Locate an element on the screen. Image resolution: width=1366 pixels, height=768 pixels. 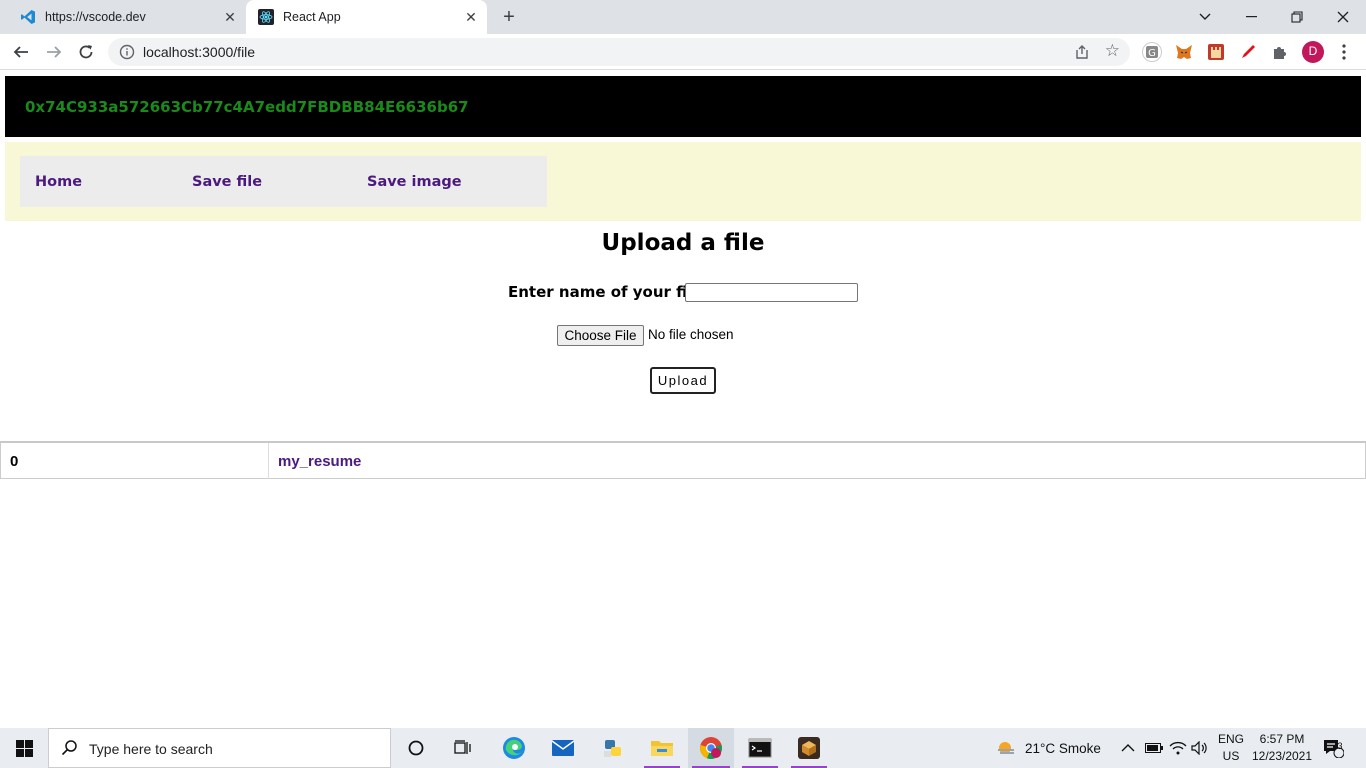
chrome-icon is located at coordinates (711, 748).